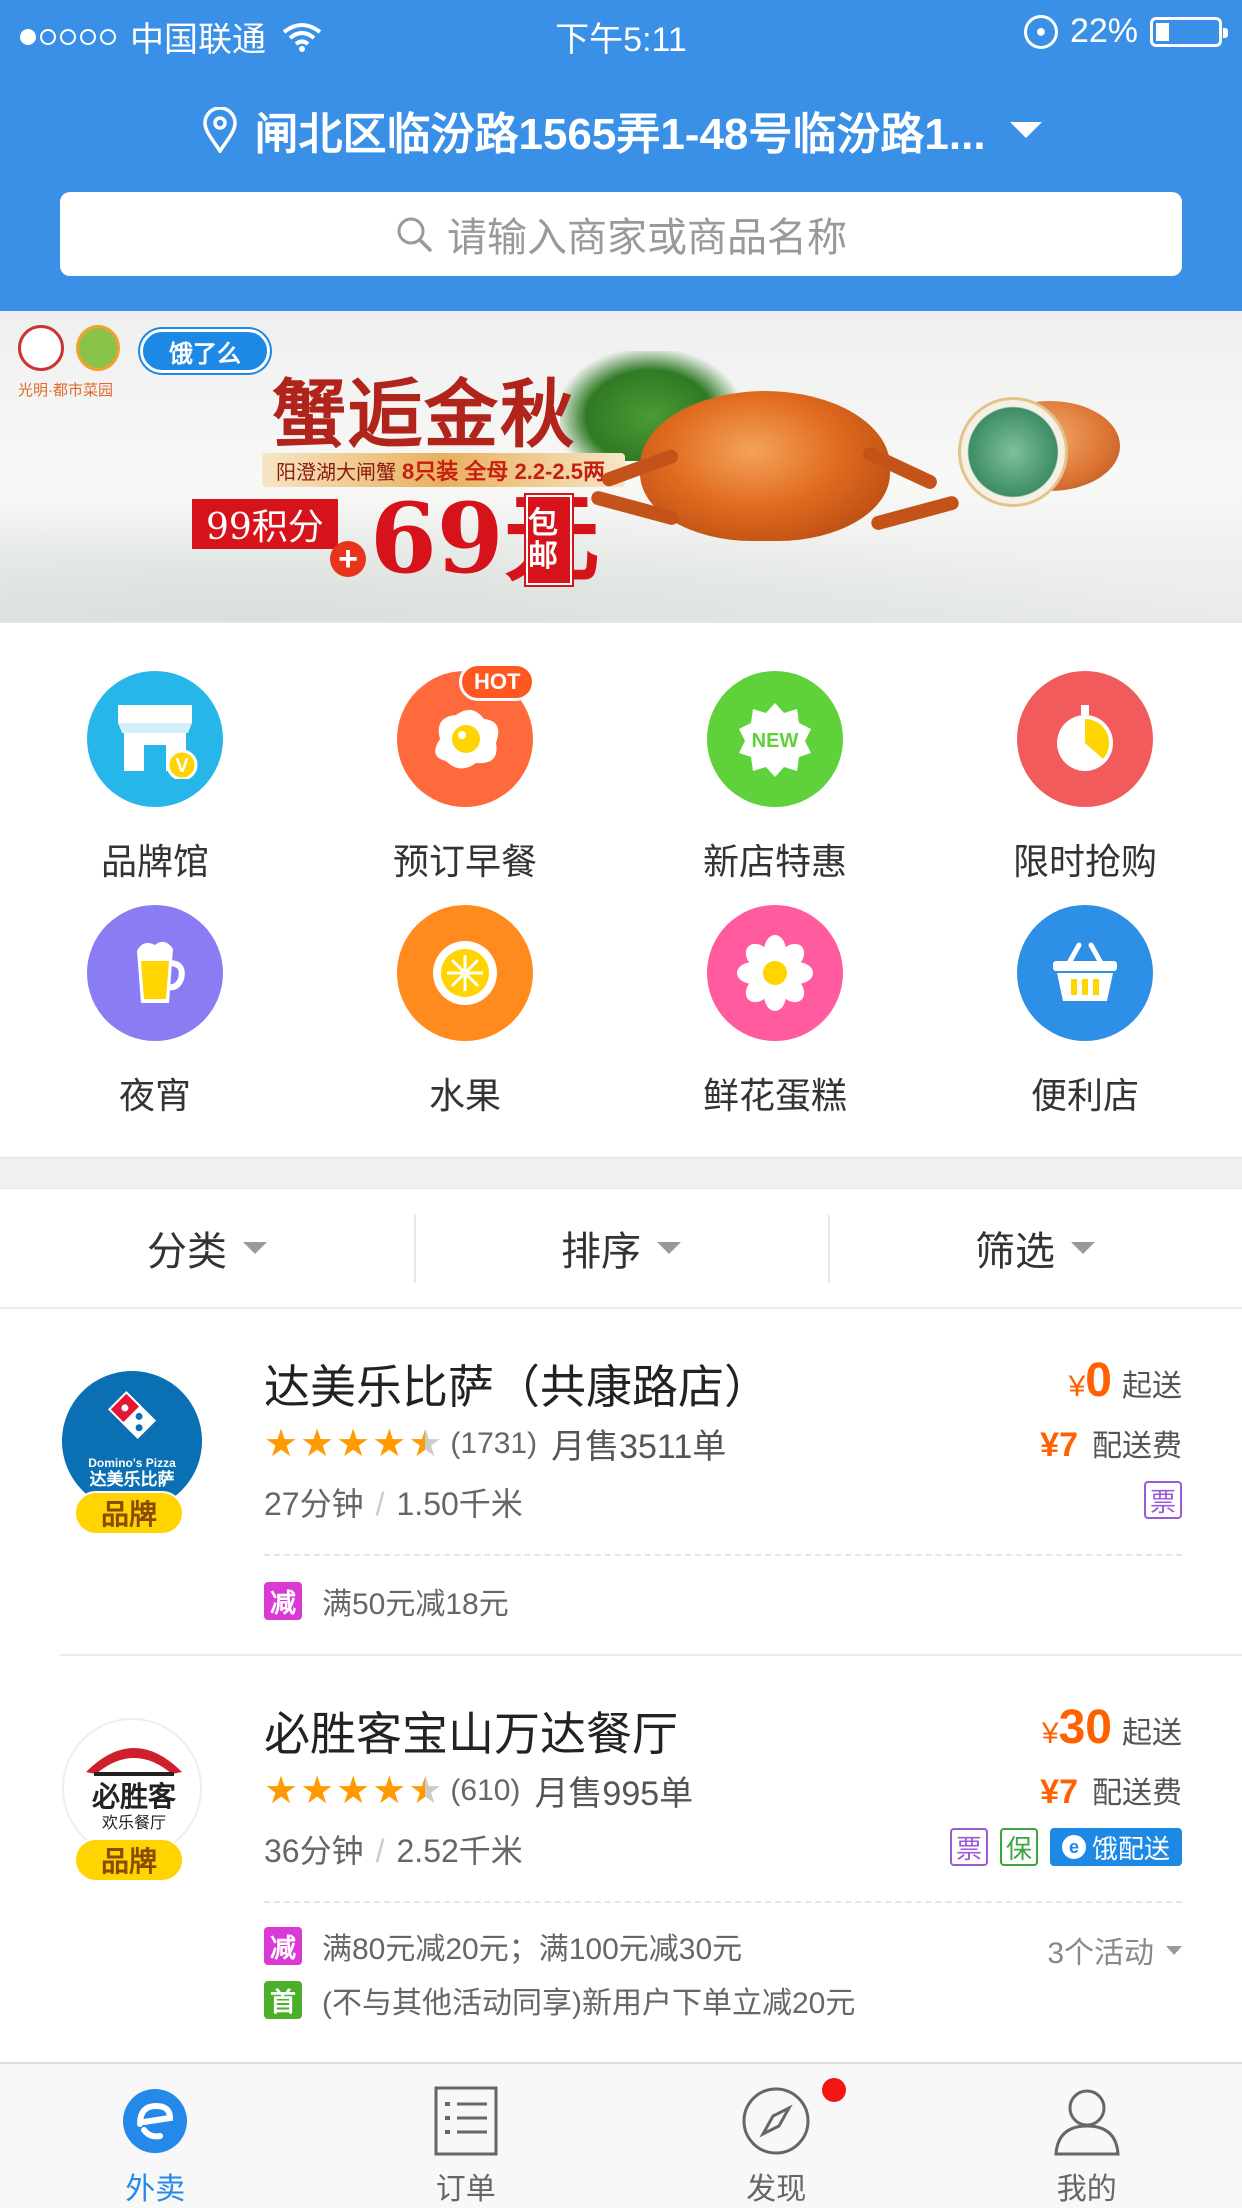 The image size is (1242, 2208). I want to click on filter-screen: 筛选, so click(1035, 1248).